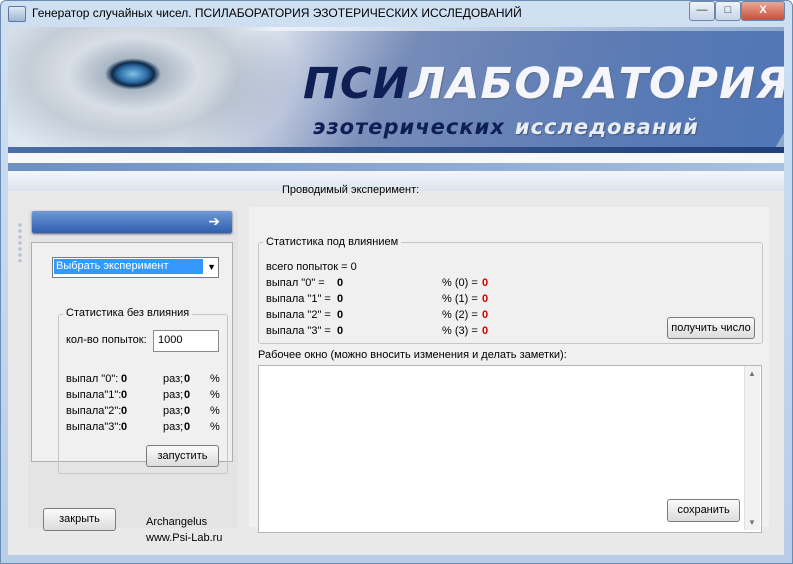 This screenshot has width=793, height=564. What do you see at coordinates (211, 267) in the screenshot?
I see `chevron-down-icon: ▼` at bounding box center [211, 267].